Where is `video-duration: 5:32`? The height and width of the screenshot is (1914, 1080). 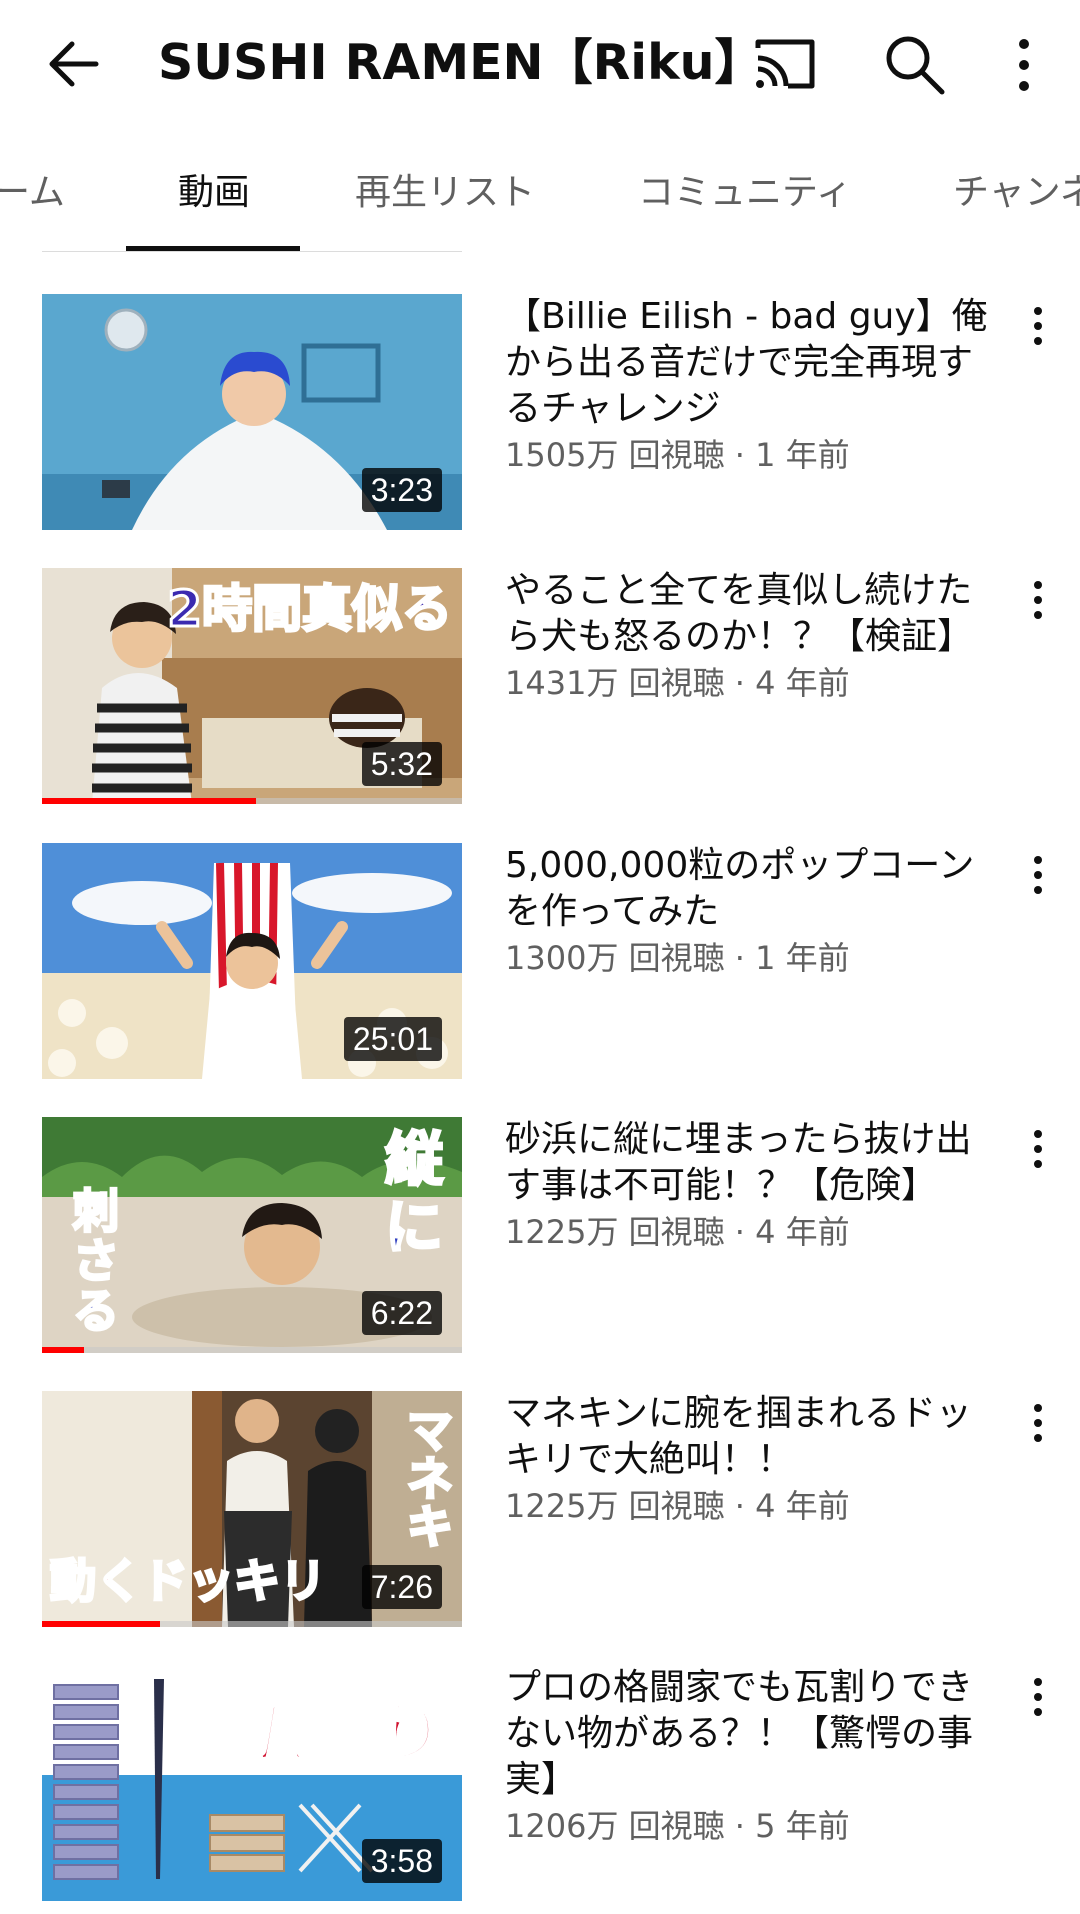
video-duration: 5:32 is located at coordinates (401, 764).